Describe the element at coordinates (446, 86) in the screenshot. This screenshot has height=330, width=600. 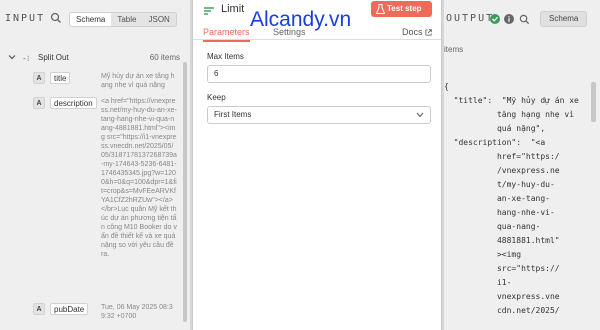
I see `json-line: {` at that location.